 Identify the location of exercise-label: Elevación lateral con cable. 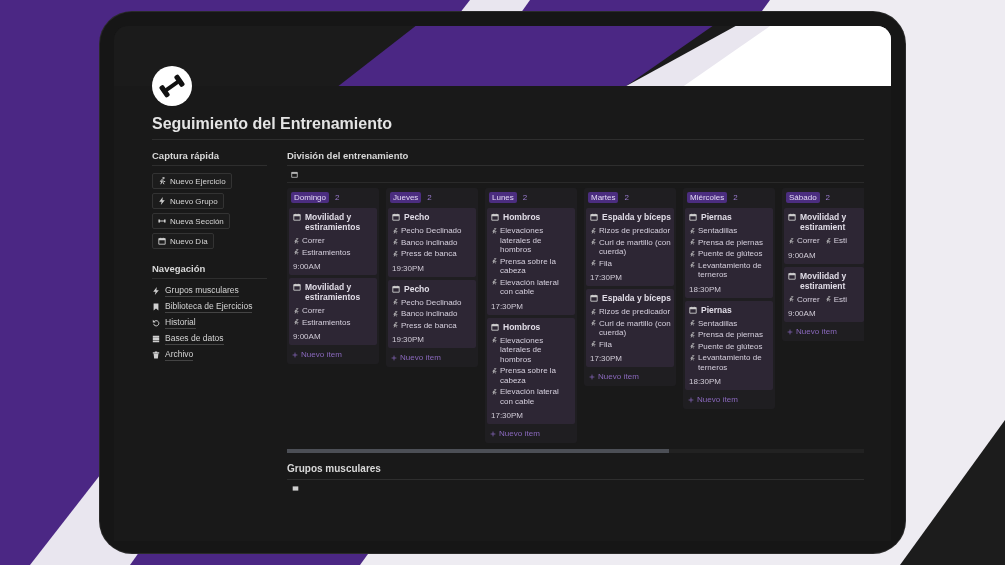
(530, 287).